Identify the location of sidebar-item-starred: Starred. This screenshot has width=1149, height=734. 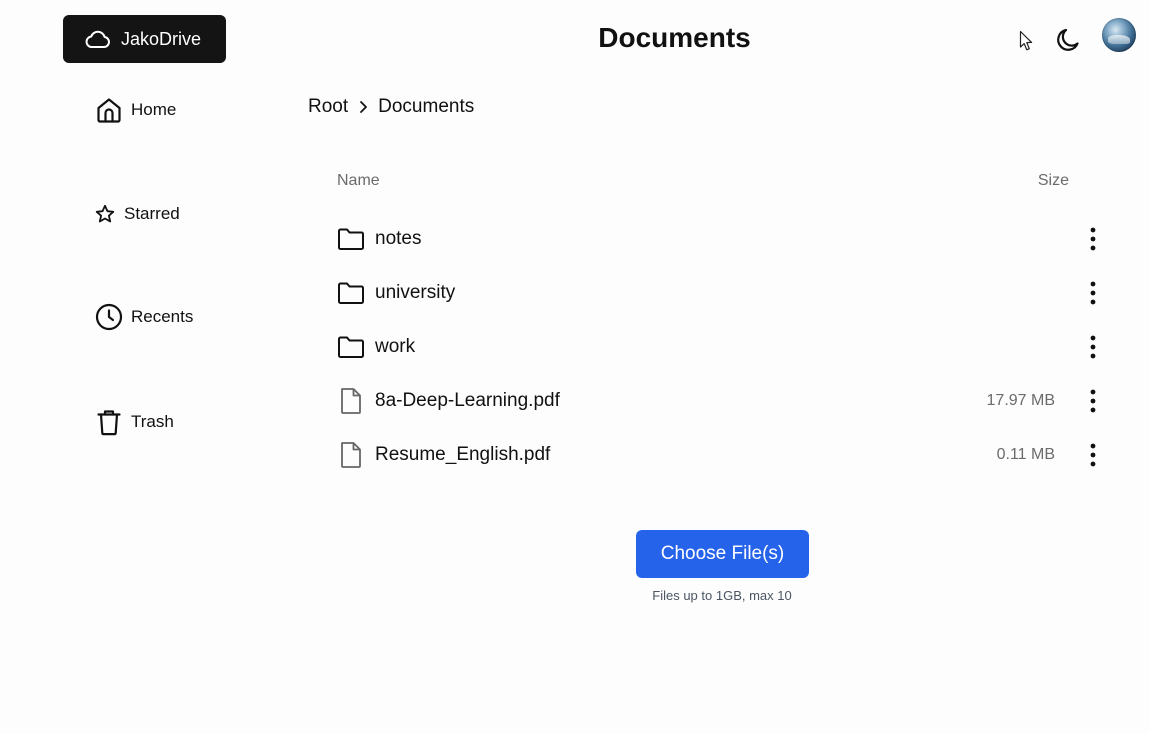
(137, 214).